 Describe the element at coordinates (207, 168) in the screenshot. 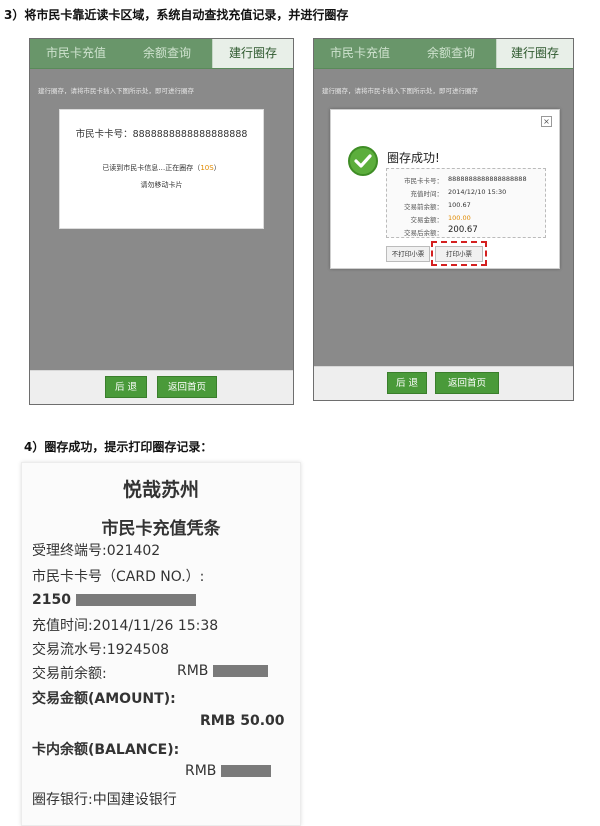

I see `countdown: 10S` at that location.